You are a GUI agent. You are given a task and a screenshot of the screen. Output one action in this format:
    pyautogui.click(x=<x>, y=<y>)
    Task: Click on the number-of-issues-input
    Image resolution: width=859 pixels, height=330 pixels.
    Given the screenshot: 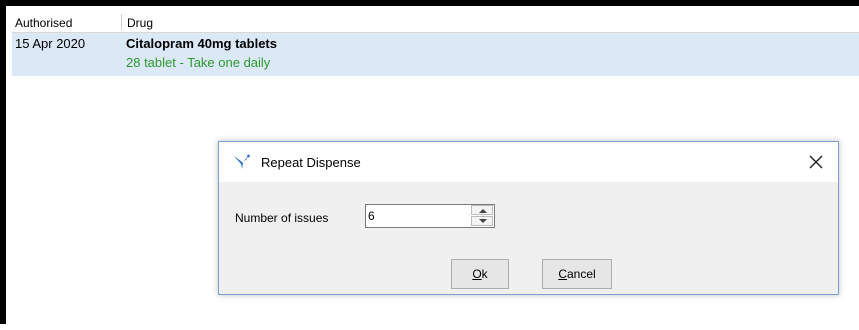 What is the action you would take?
    pyautogui.click(x=418, y=216)
    